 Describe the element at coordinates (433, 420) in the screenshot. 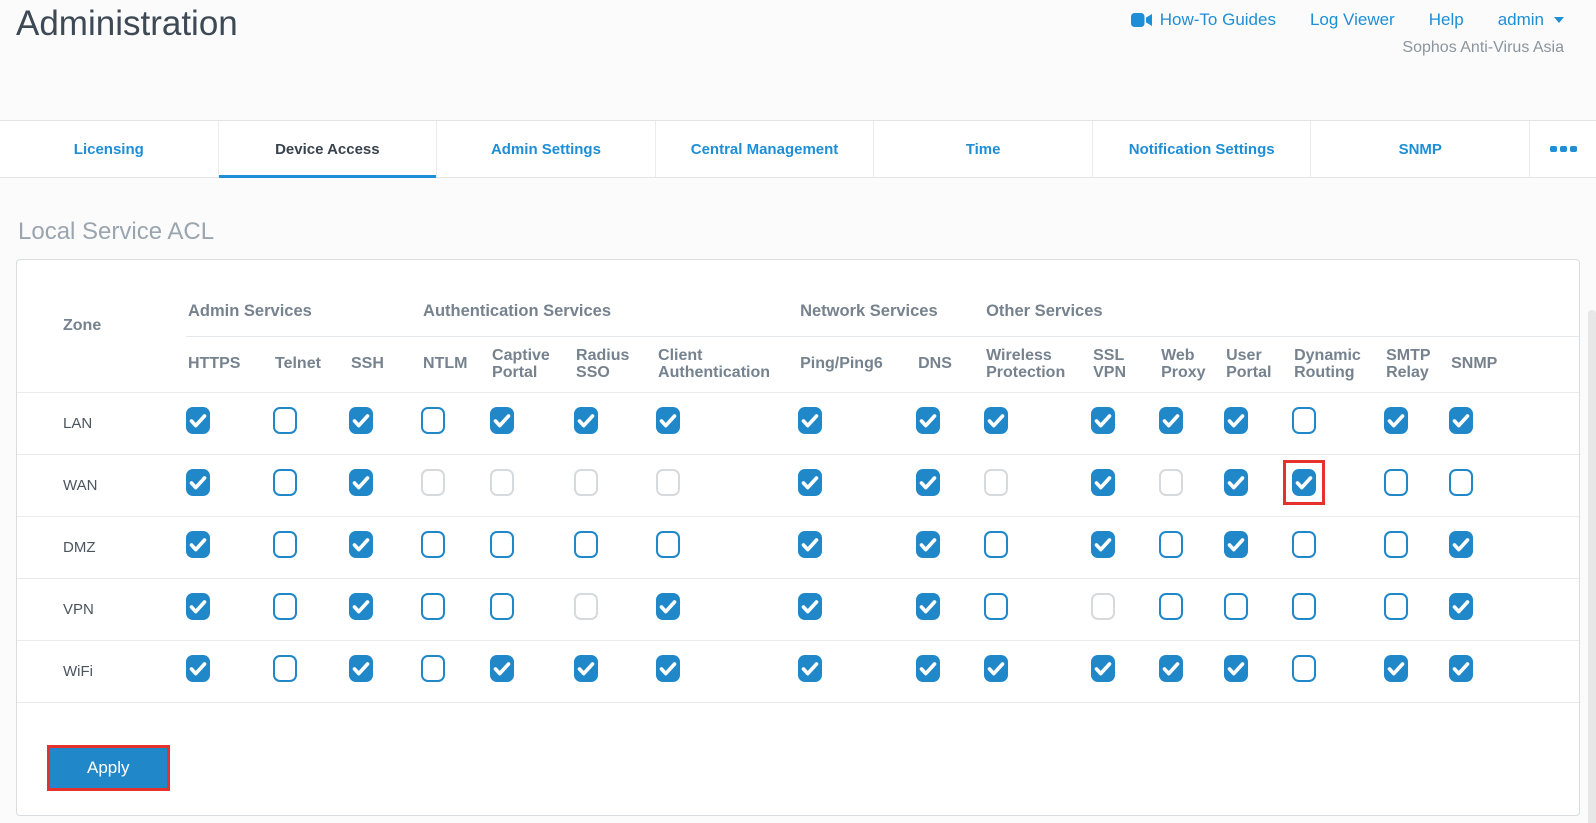

I see `checkbox-lan-ntlm` at that location.